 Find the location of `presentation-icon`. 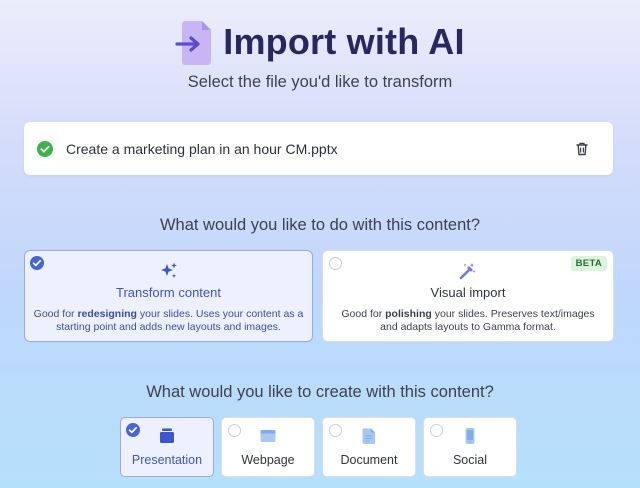

presentation-icon is located at coordinates (167, 435).